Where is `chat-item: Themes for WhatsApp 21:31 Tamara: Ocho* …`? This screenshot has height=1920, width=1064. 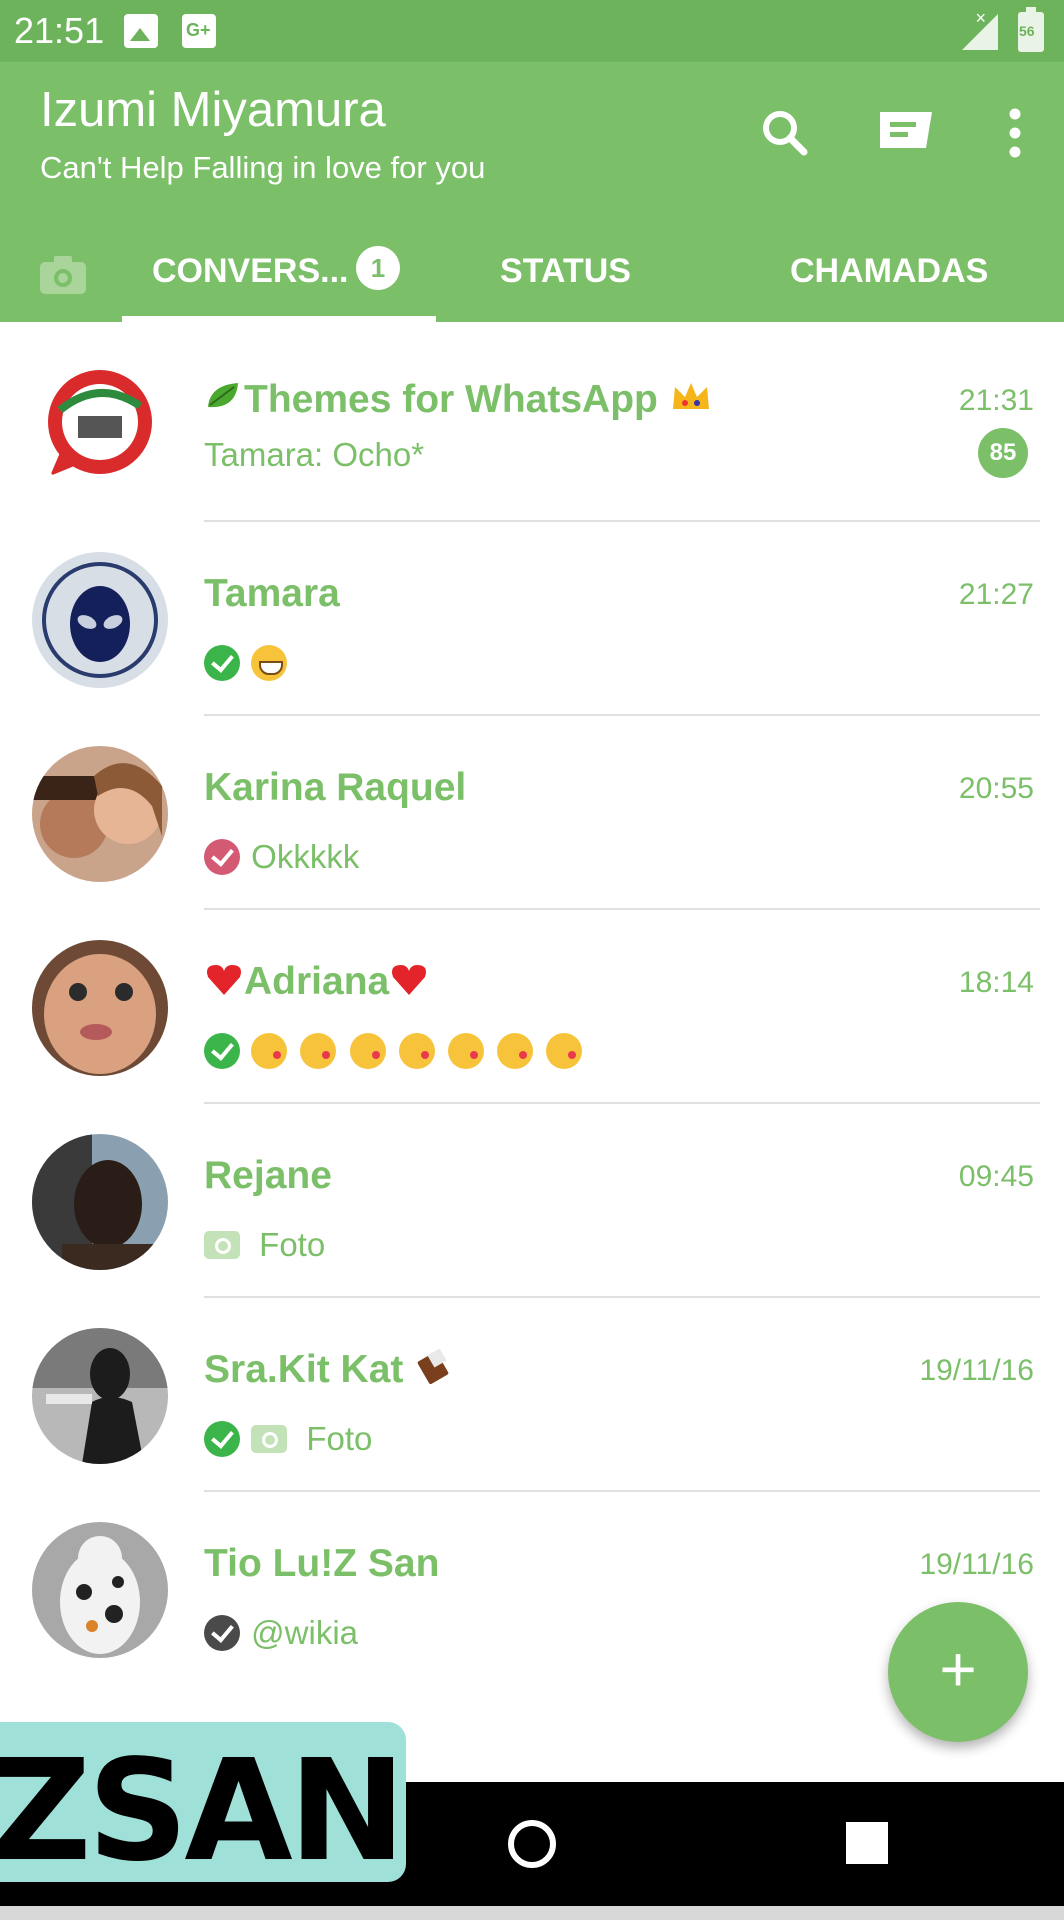 chat-item: Themes for WhatsApp 21:31 Tamara: Ocho* … is located at coordinates (532, 425).